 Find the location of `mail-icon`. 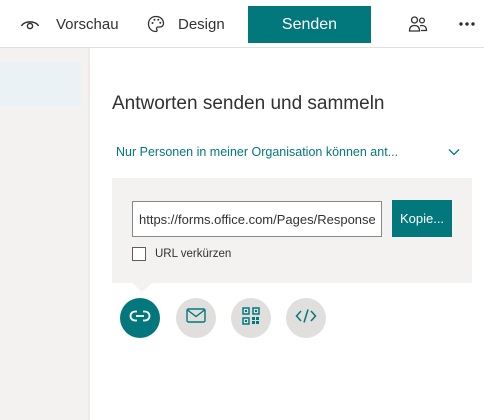

mail-icon is located at coordinates (196, 318).